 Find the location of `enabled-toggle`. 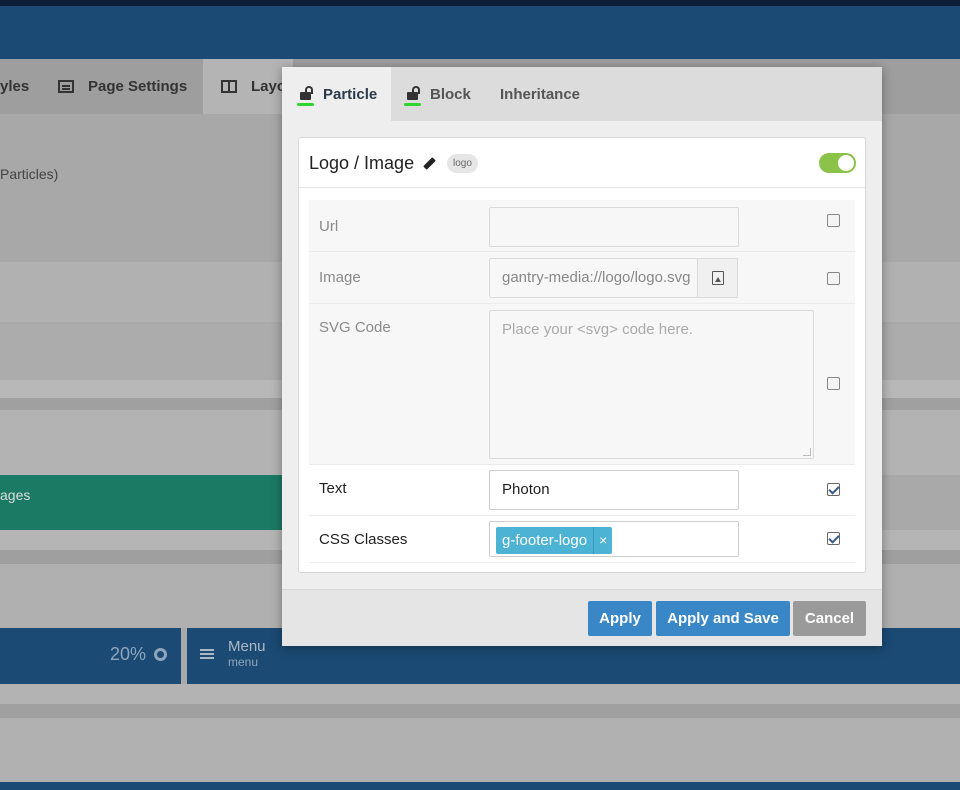

enabled-toggle is located at coordinates (837, 163).